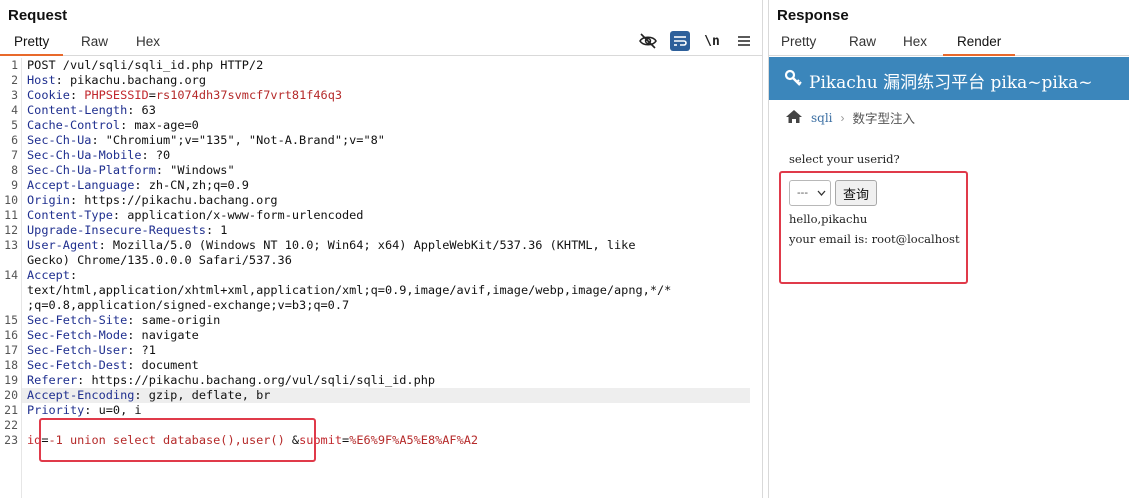 This screenshot has width=1129, height=498. What do you see at coordinates (38, 15) in the screenshot?
I see `request-title: Request` at bounding box center [38, 15].